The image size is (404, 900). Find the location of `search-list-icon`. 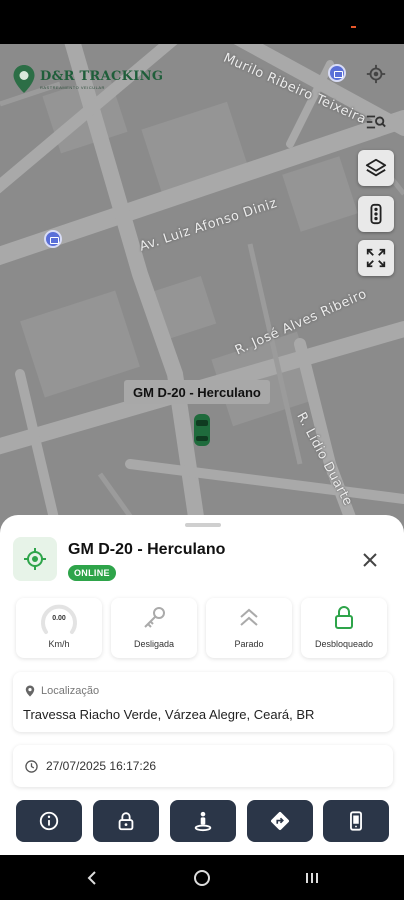

search-list-icon is located at coordinates (376, 122).